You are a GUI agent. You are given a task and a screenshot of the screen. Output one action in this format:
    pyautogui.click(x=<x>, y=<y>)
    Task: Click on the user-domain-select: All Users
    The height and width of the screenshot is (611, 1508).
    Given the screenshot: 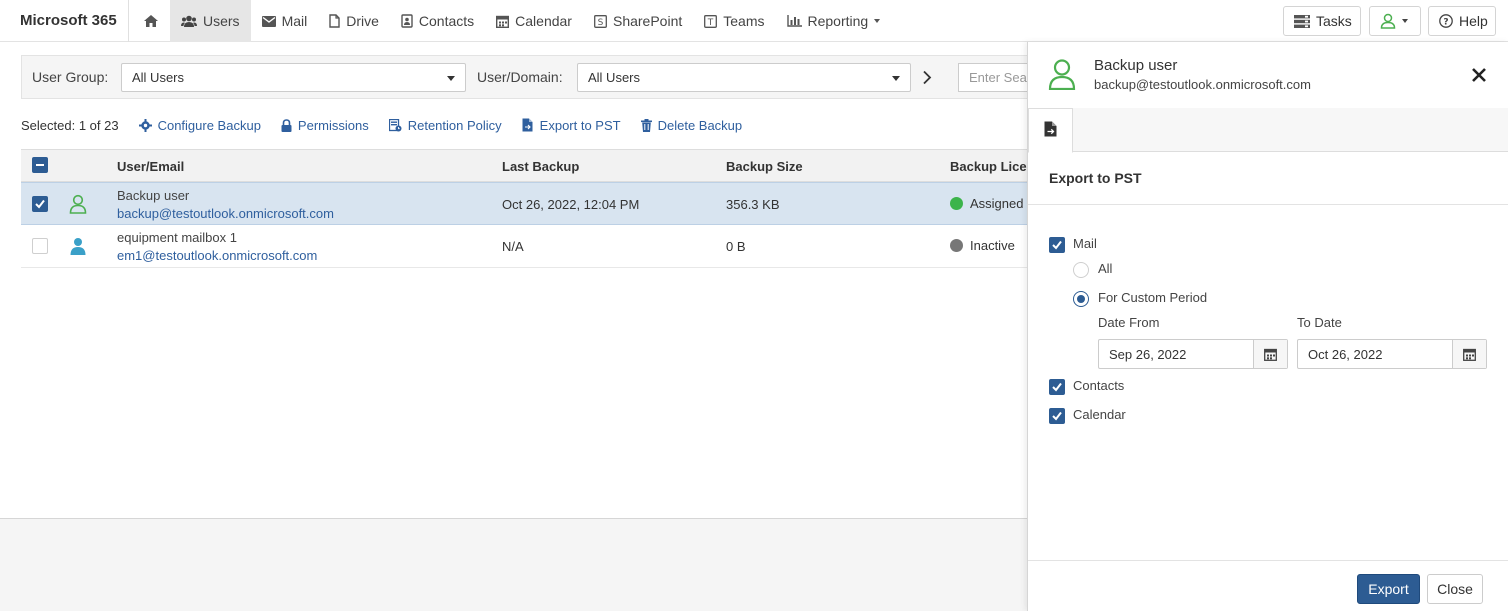 What is the action you would take?
    pyautogui.click(x=744, y=77)
    